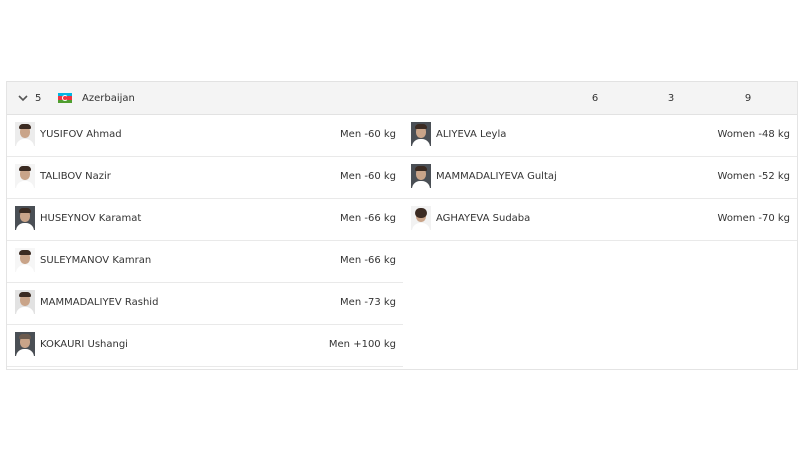  Describe the element at coordinates (96, 260) in the screenshot. I see `athlete-name: SULEYMANOV Kamran` at that location.